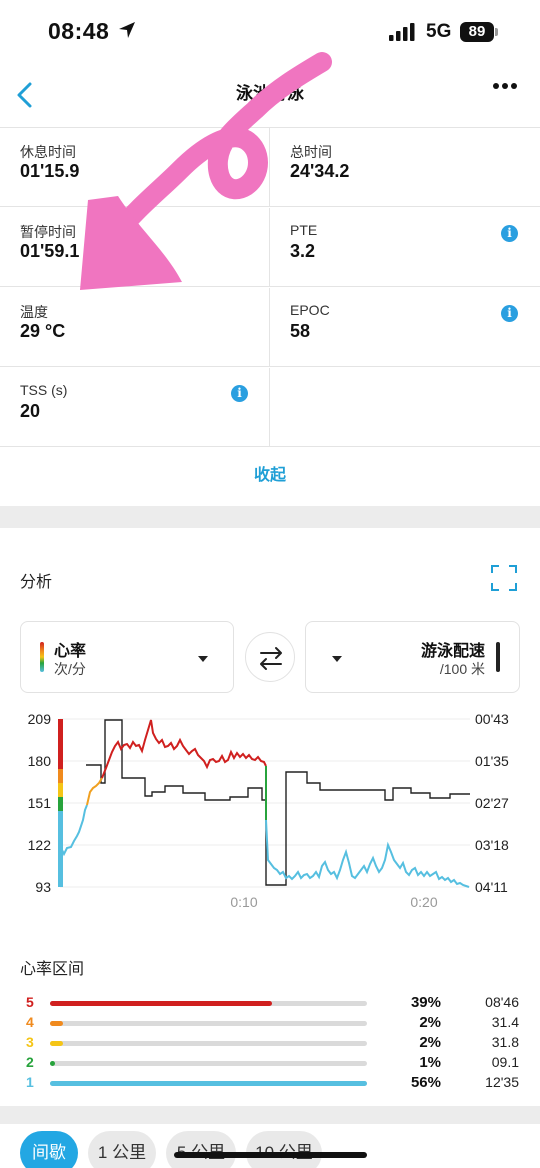 This screenshot has width=540, height=1168. Describe the element at coordinates (425, 1082) in the screenshot. I see `zone-percent: 56%` at that location.